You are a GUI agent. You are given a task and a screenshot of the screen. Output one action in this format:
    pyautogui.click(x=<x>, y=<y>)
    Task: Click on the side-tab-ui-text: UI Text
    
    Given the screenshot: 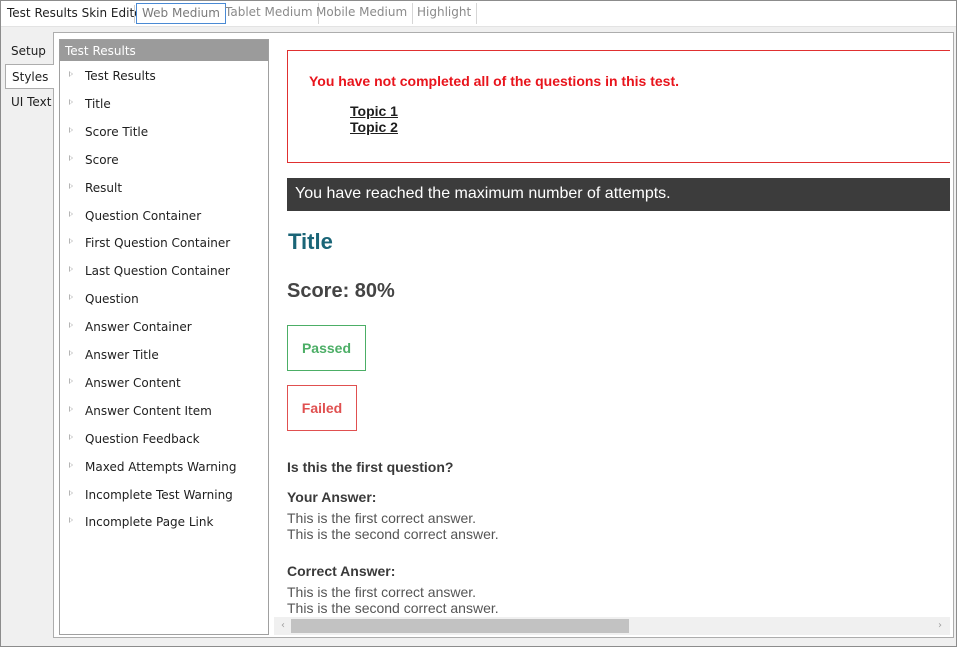 What is the action you would take?
    pyautogui.click(x=29, y=102)
    